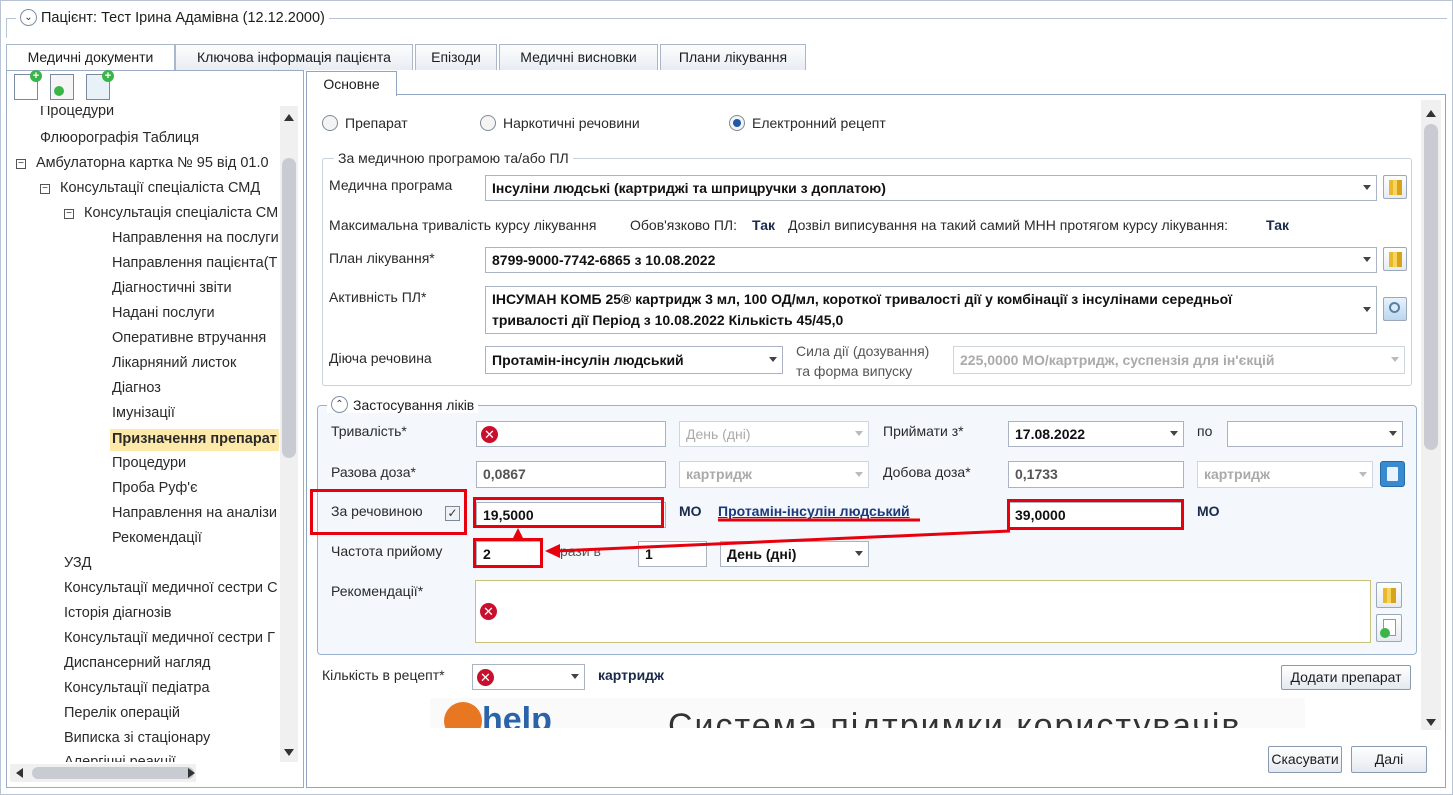 Image resolution: width=1453 pixels, height=795 pixels. Describe the element at coordinates (783, 541) in the screenshot. I see `arrow-line` at that location.